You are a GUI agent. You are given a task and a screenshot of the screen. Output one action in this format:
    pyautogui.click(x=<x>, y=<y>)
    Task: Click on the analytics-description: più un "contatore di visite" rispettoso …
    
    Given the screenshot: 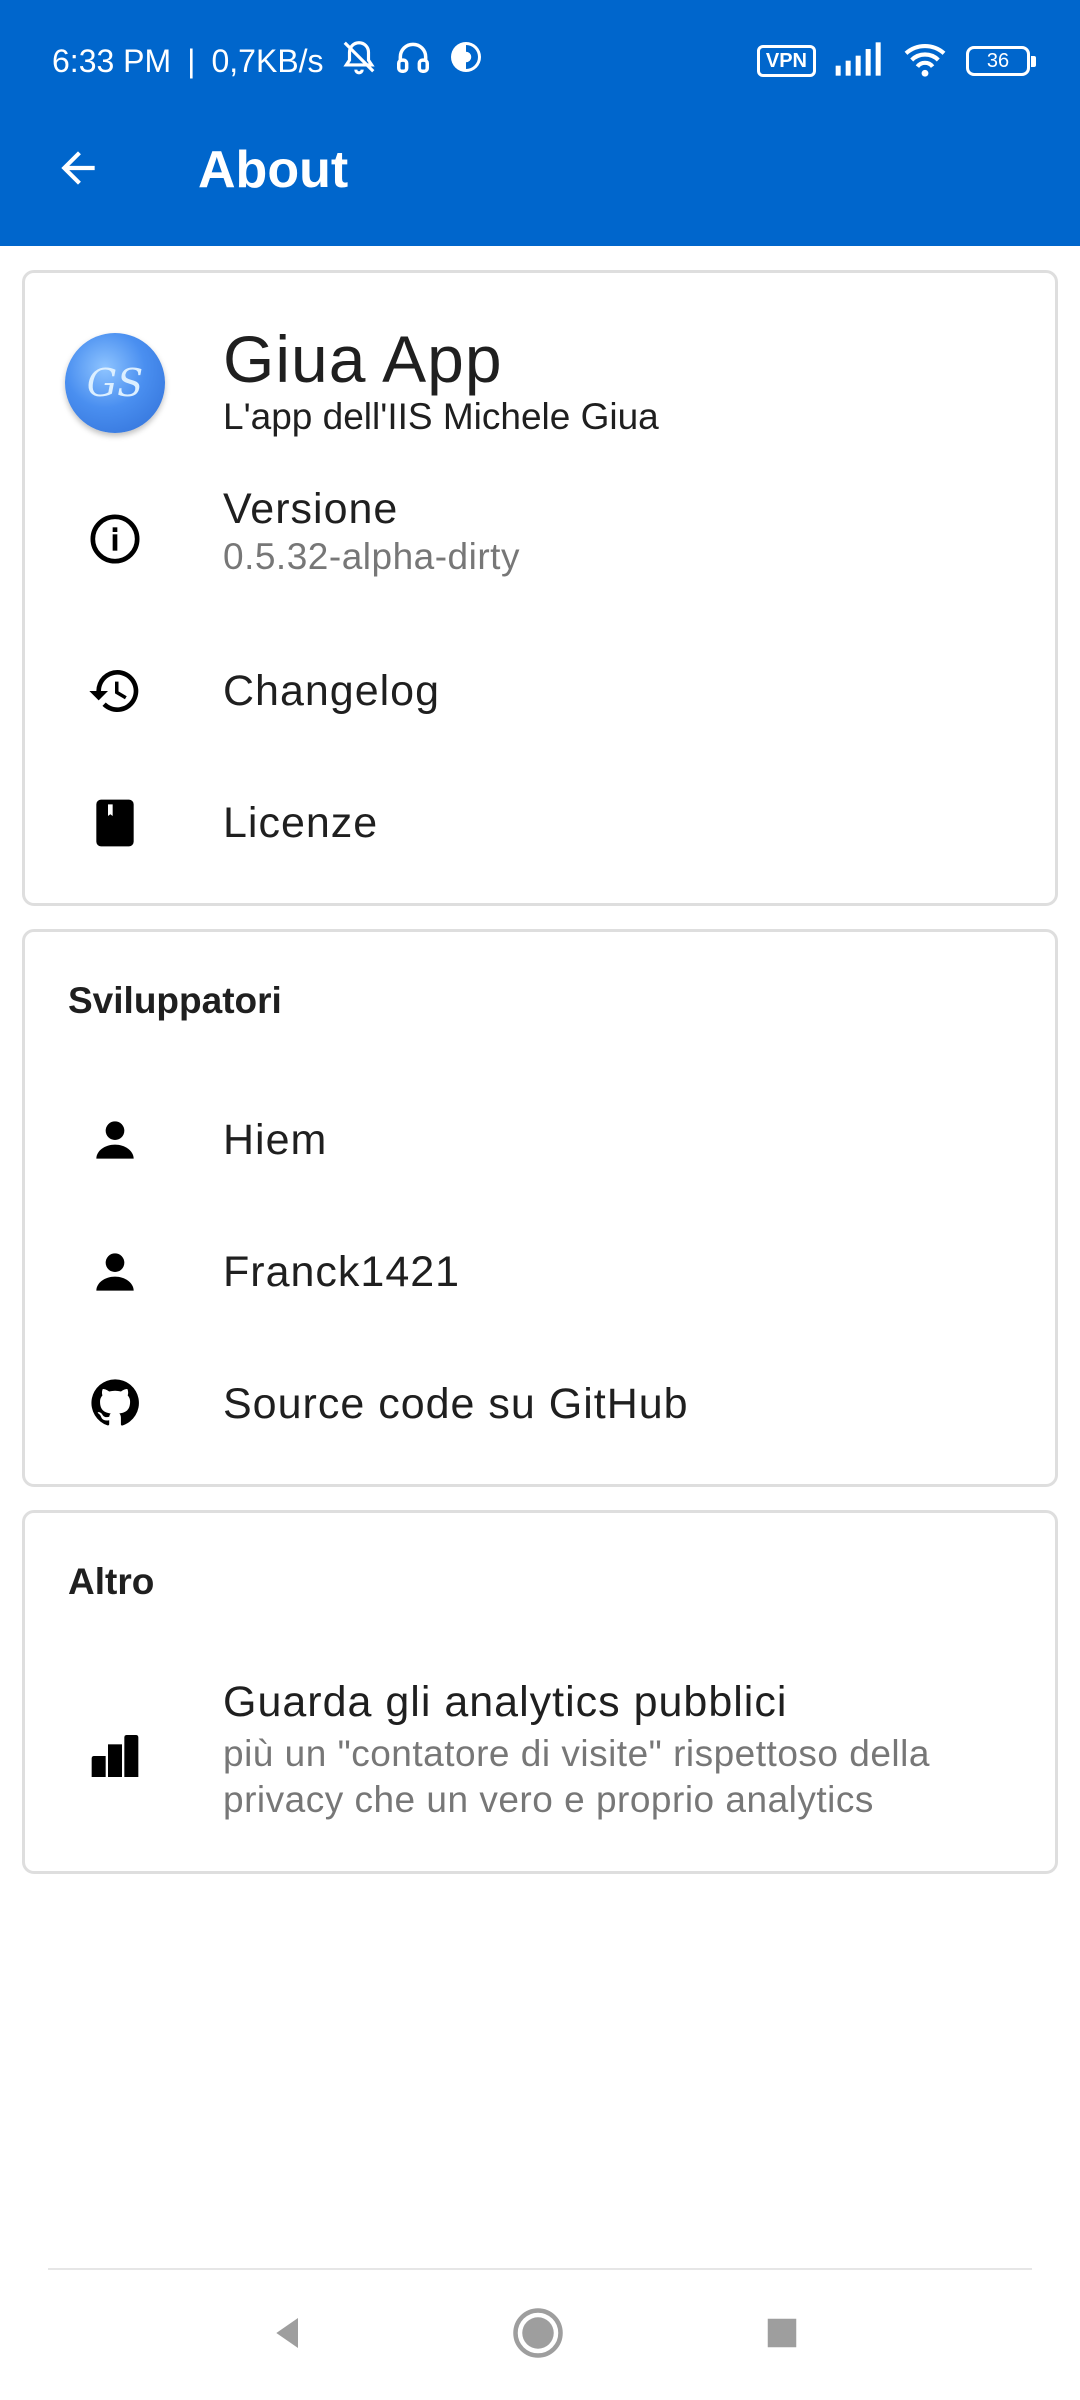 What is the action you would take?
    pyautogui.click(x=576, y=1776)
    